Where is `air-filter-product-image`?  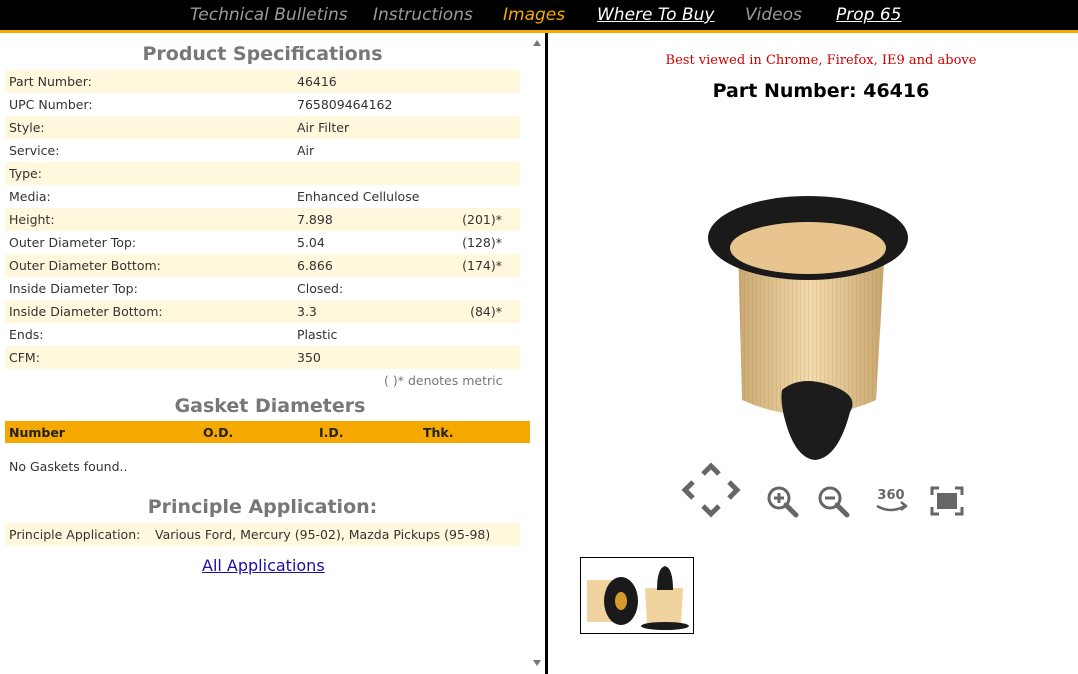 air-filter-product-image is located at coordinates (808, 328).